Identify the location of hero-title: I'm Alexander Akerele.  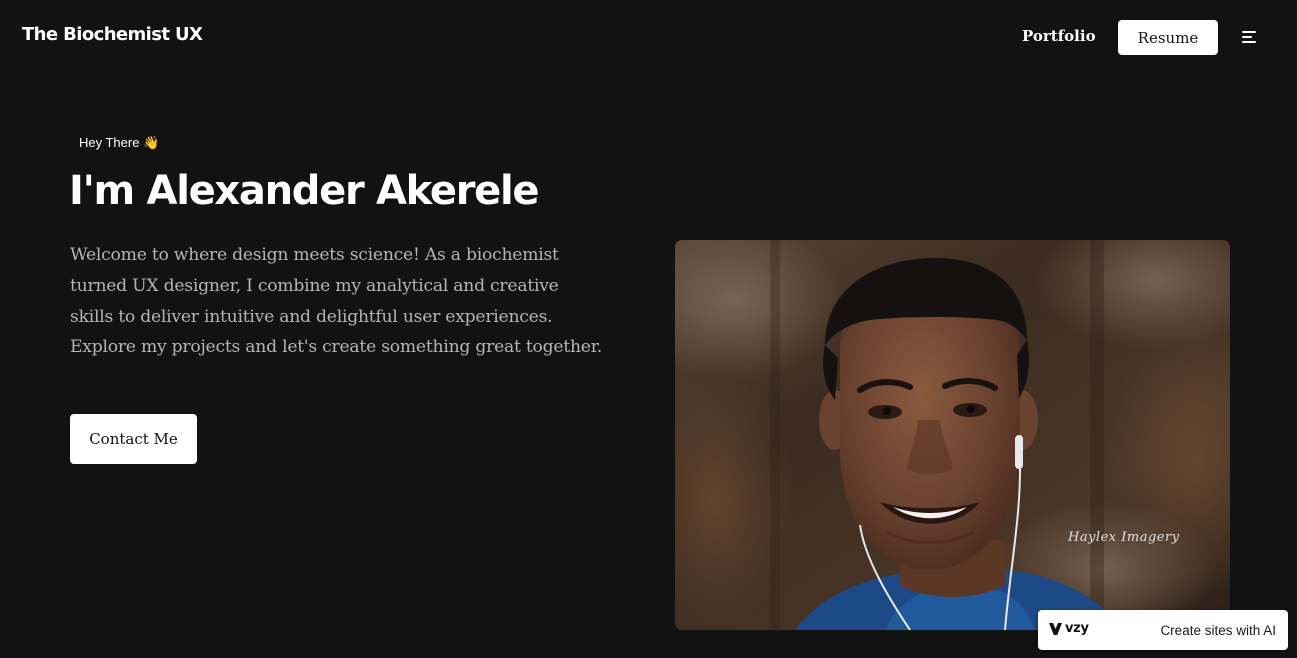
(304, 191).